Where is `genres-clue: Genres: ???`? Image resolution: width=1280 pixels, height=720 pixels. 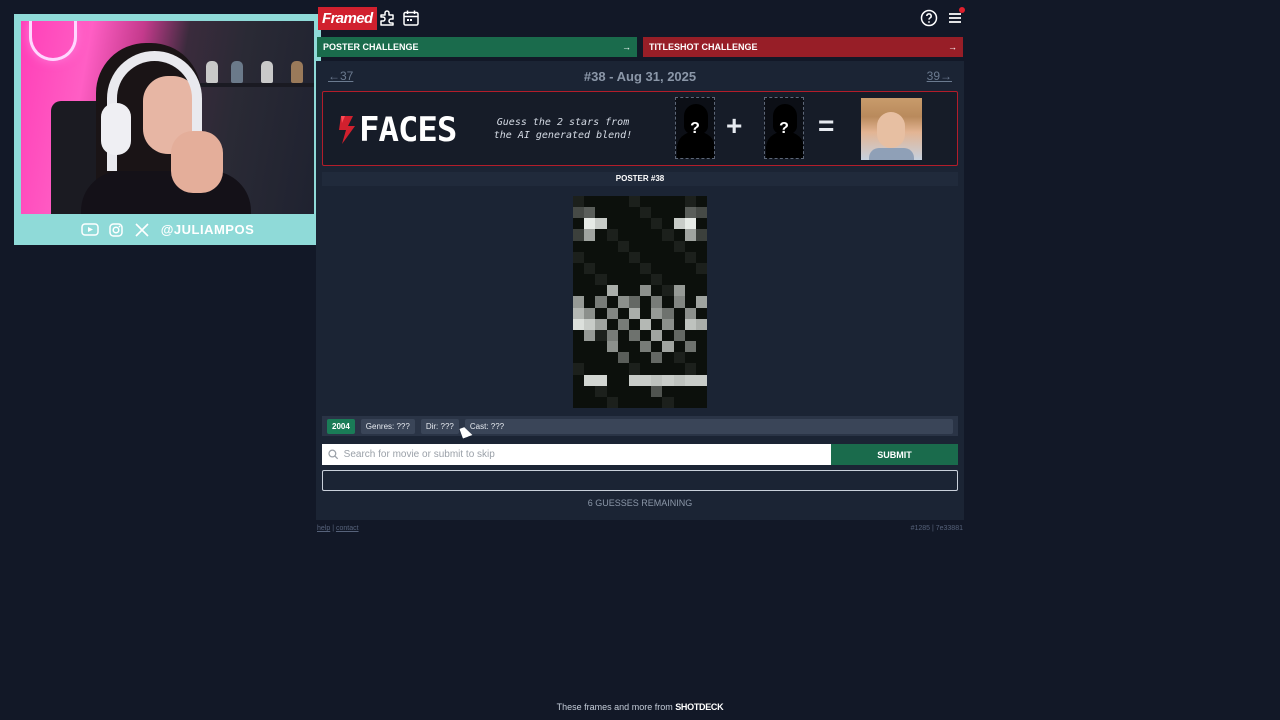
genres-clue: Genres: ??? is located at coordinates (387, 426).